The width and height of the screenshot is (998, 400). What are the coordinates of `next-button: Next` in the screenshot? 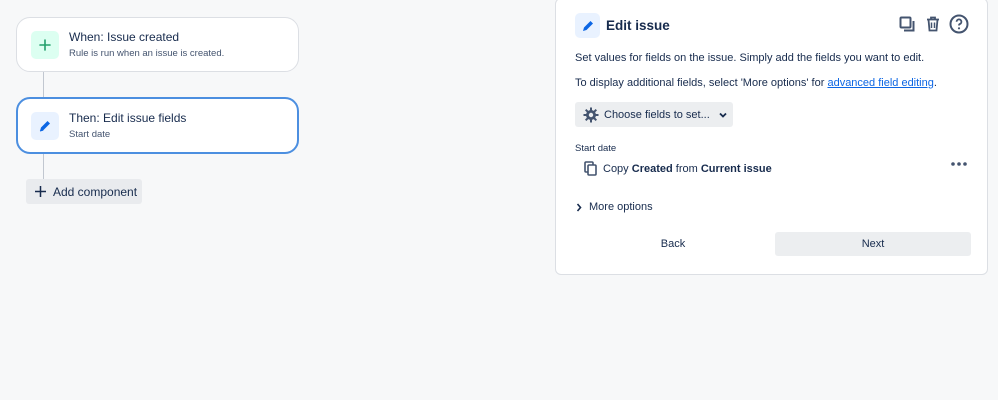 It's located at (873, 244).